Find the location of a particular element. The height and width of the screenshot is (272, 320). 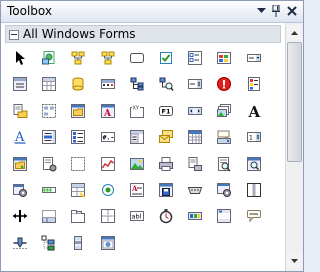

bindingsource-tool is located at coordinates (108, 58).